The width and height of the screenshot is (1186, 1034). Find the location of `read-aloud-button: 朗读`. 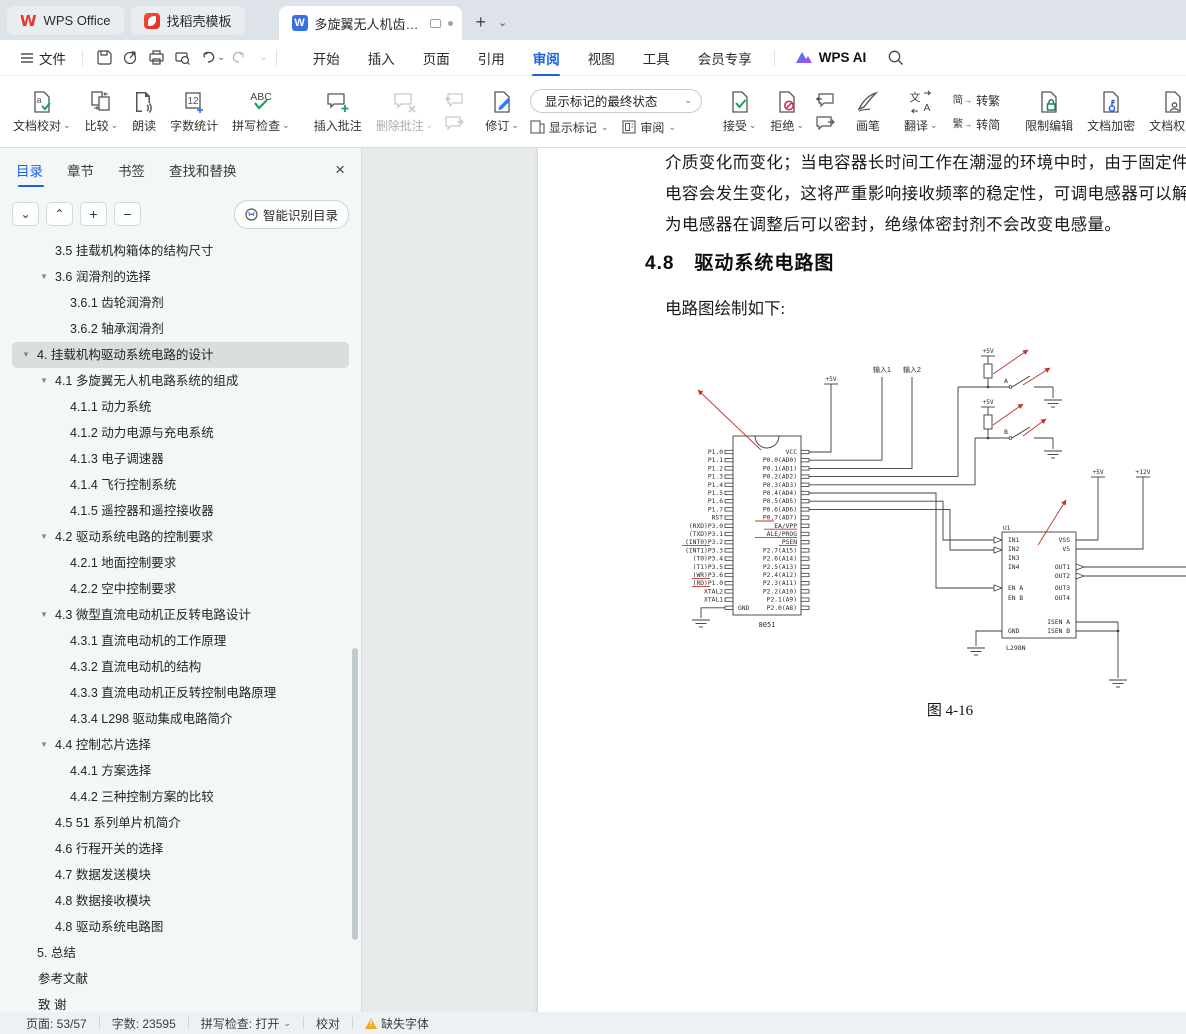

read-aloud-button: 朗读 is located at coordinates (144, 112).